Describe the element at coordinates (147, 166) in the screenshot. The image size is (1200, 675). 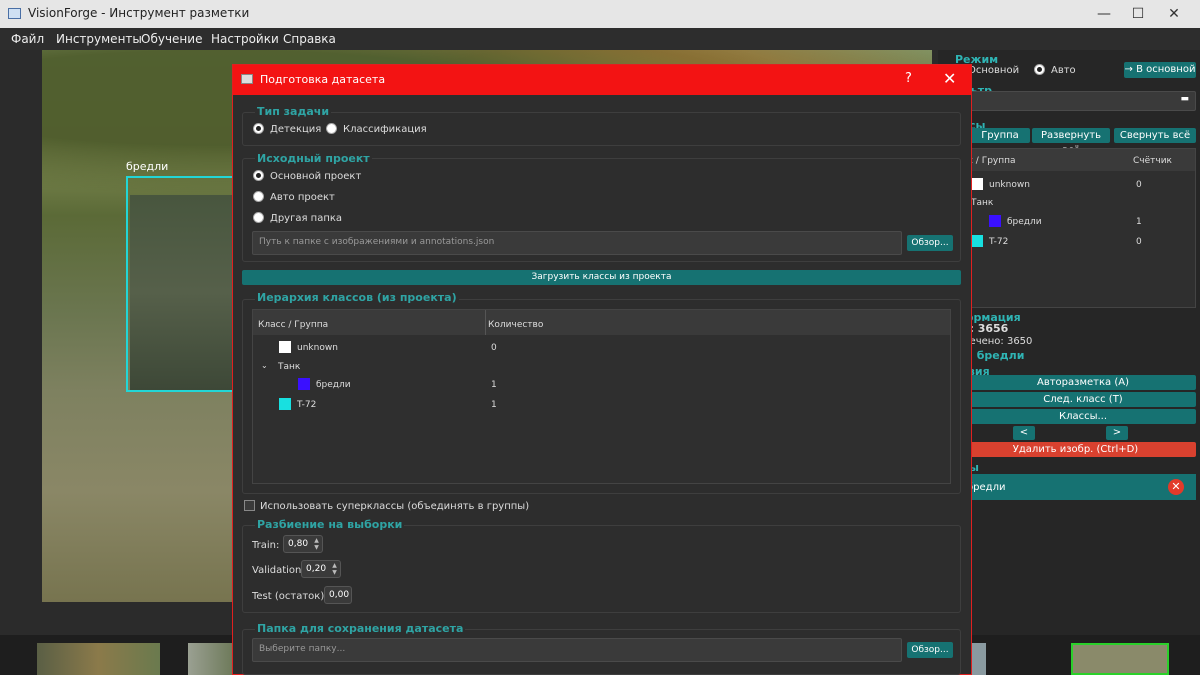
I see `bbox-label: бредли` at that location.